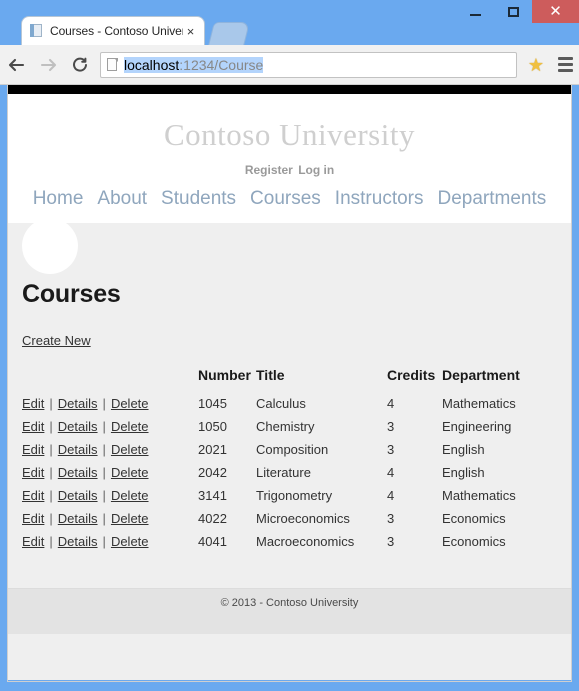  Describe the element at coordinates (513, 11) in the screenshot. I see `maximize-icon` at that location.